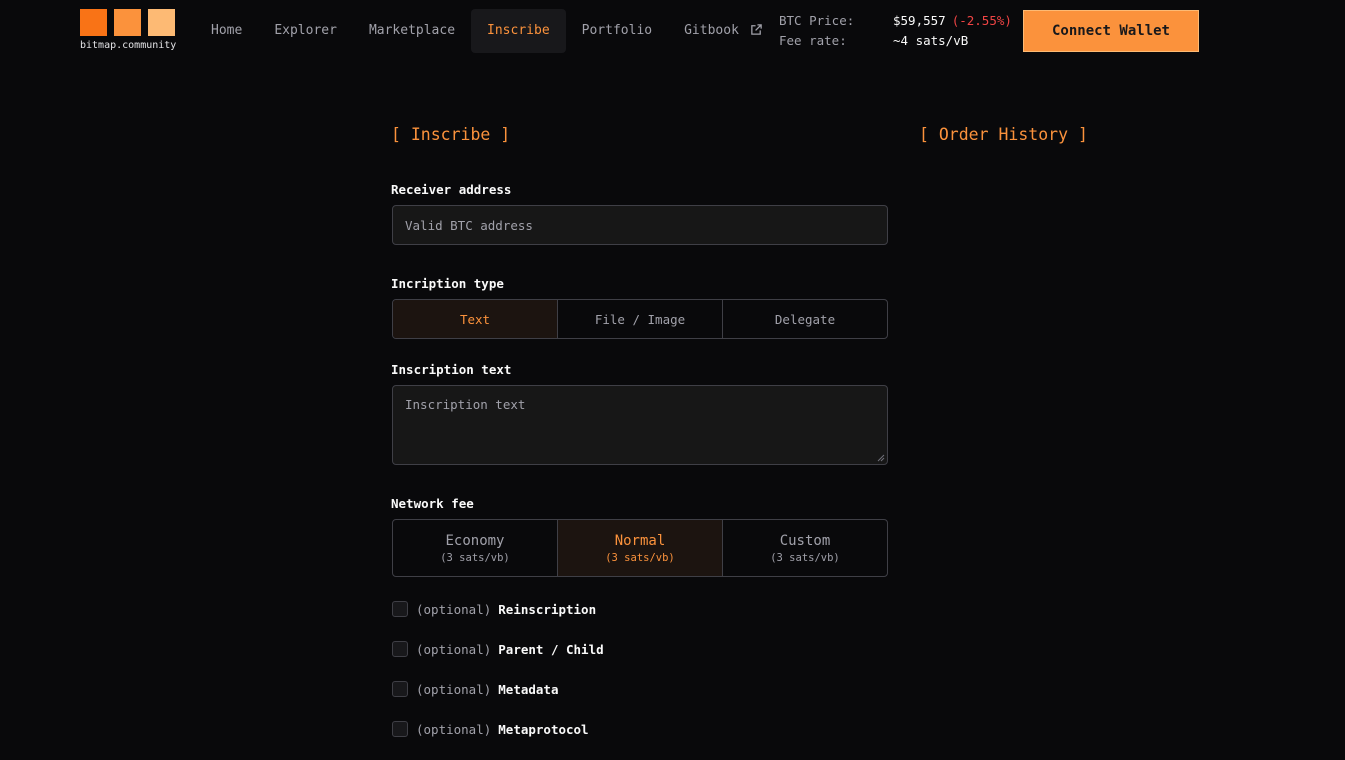 The width and height of the screenshot is (1345, 760). What do you see at coordinates (400, 649) in the screenshot?
I see `parent-child-checkbox` at bounding box center [400, 649].